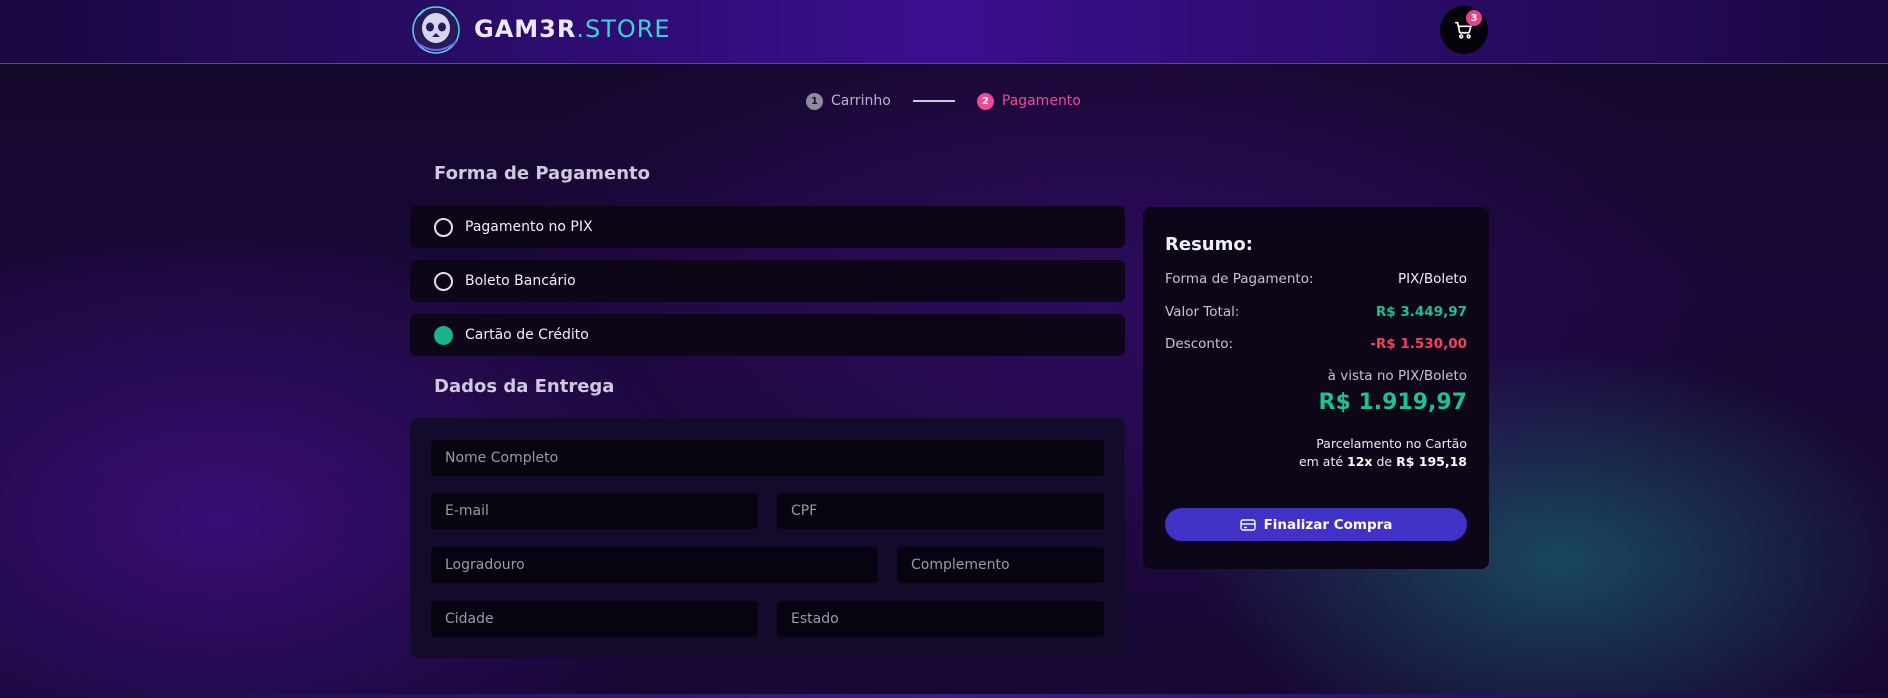 Image resolution: width=1888 pixels, height=698 pixels. What do you see at coordinates (1000, 565) in the screenshot?
I see `complement-input` at bounding box center [1000, 565].